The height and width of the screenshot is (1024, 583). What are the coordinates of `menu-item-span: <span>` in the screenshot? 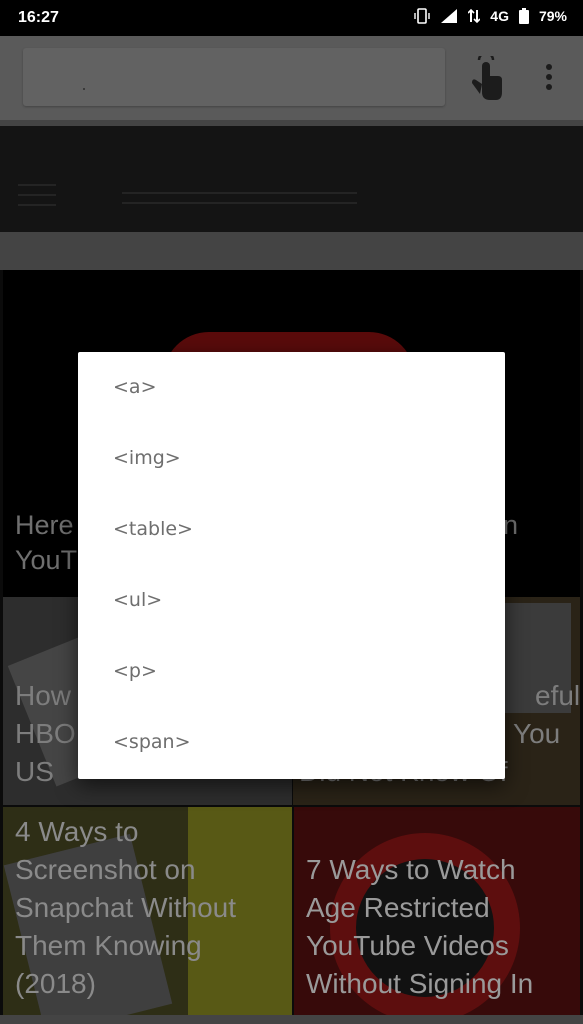 It's located at (291, 742).